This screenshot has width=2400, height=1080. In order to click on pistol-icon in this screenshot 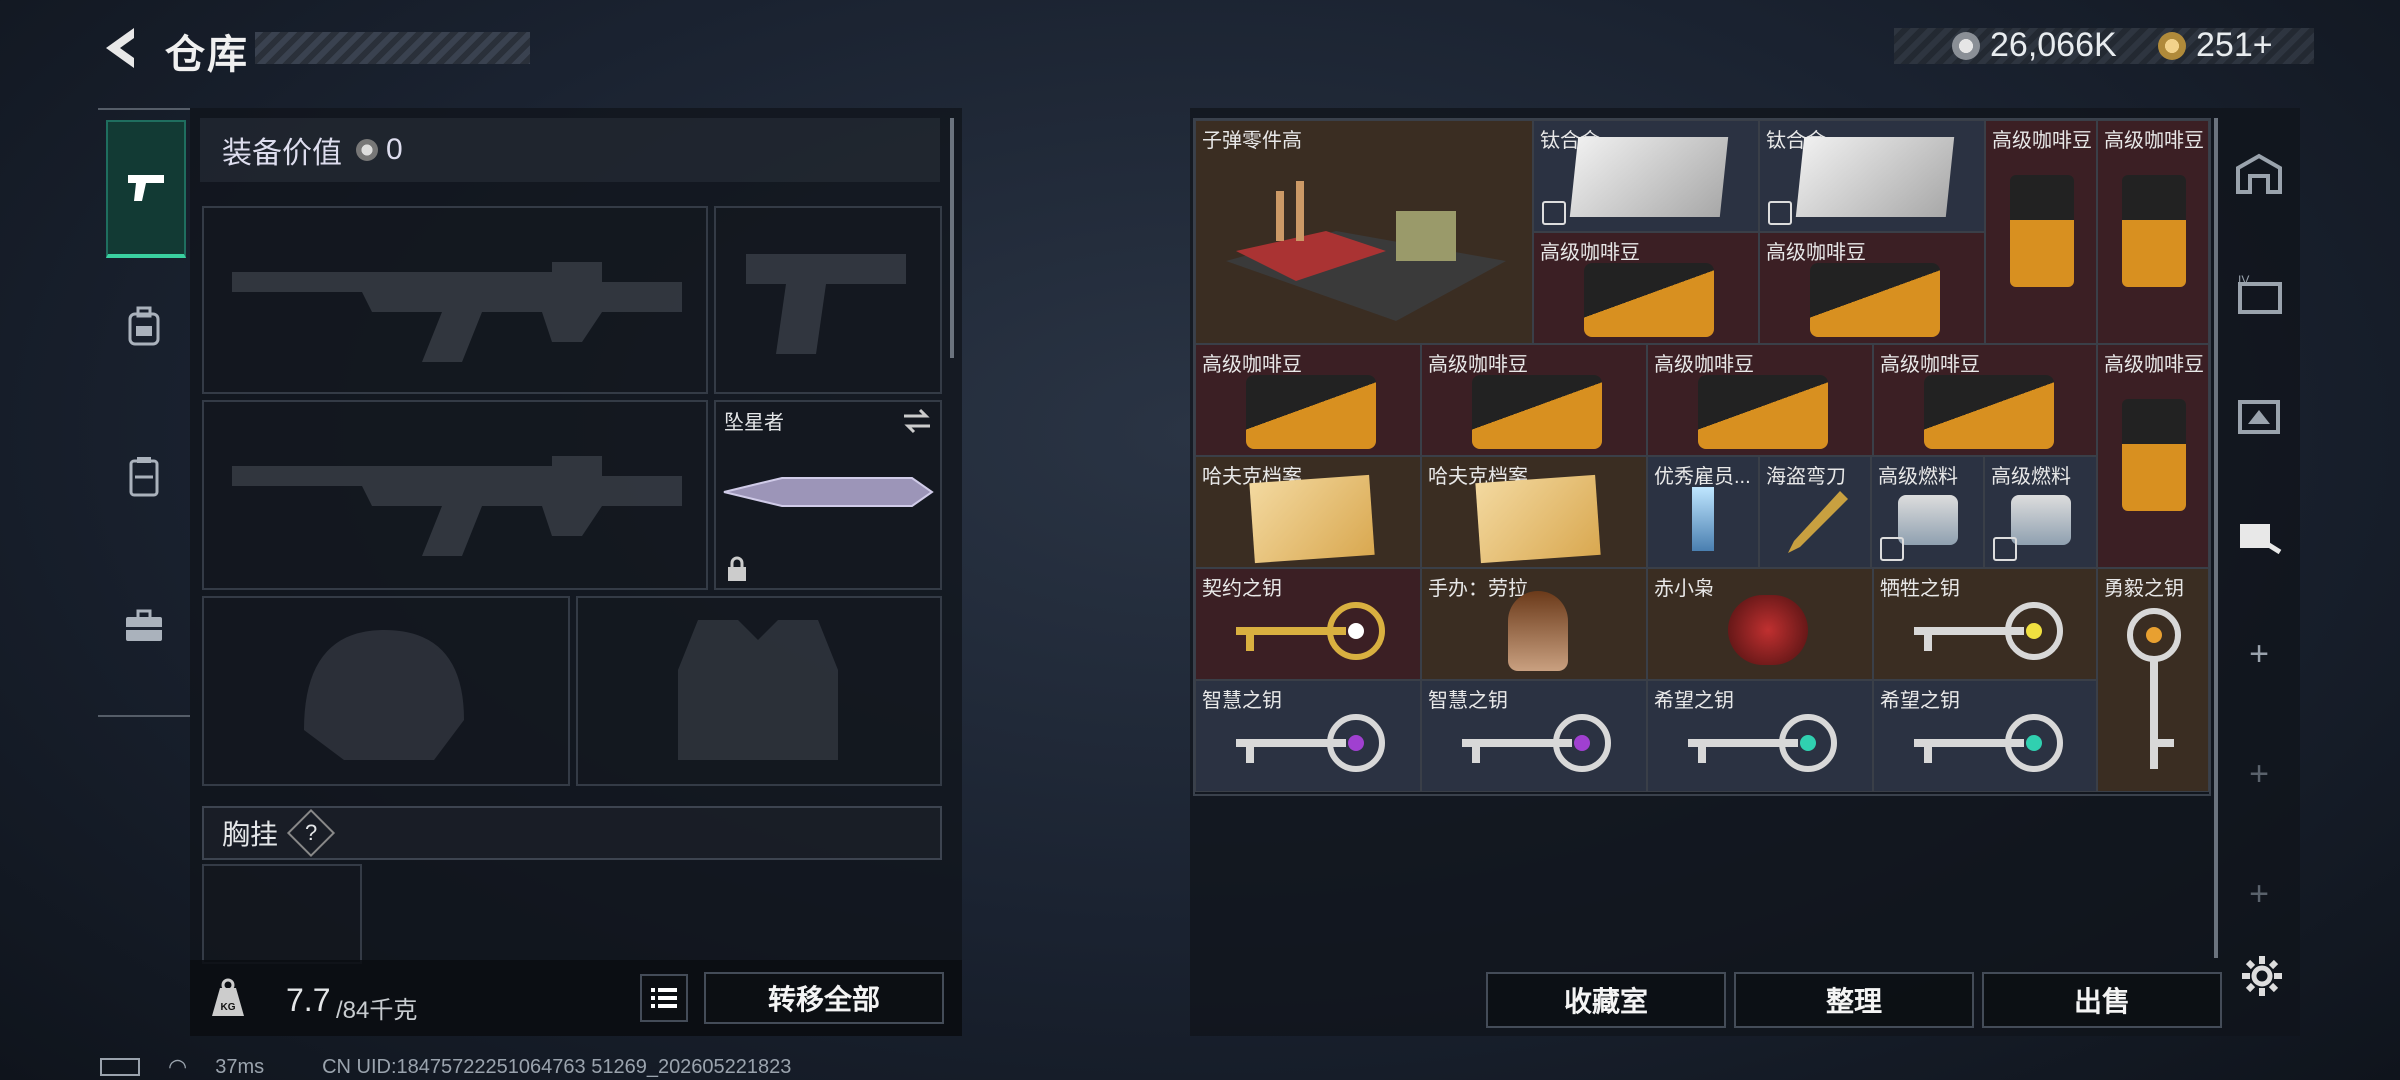, I will do `click(146, 188)`.